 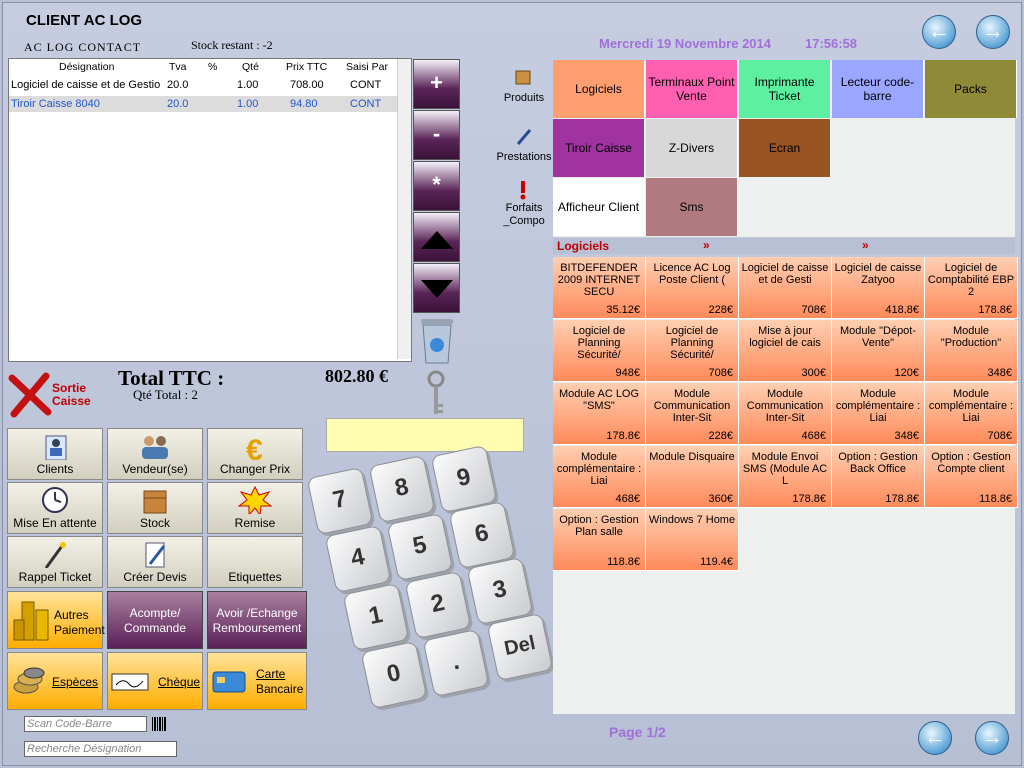 I want to click on product-button: Module complémentaire : Liai 708€, so click(x=971, y=414).